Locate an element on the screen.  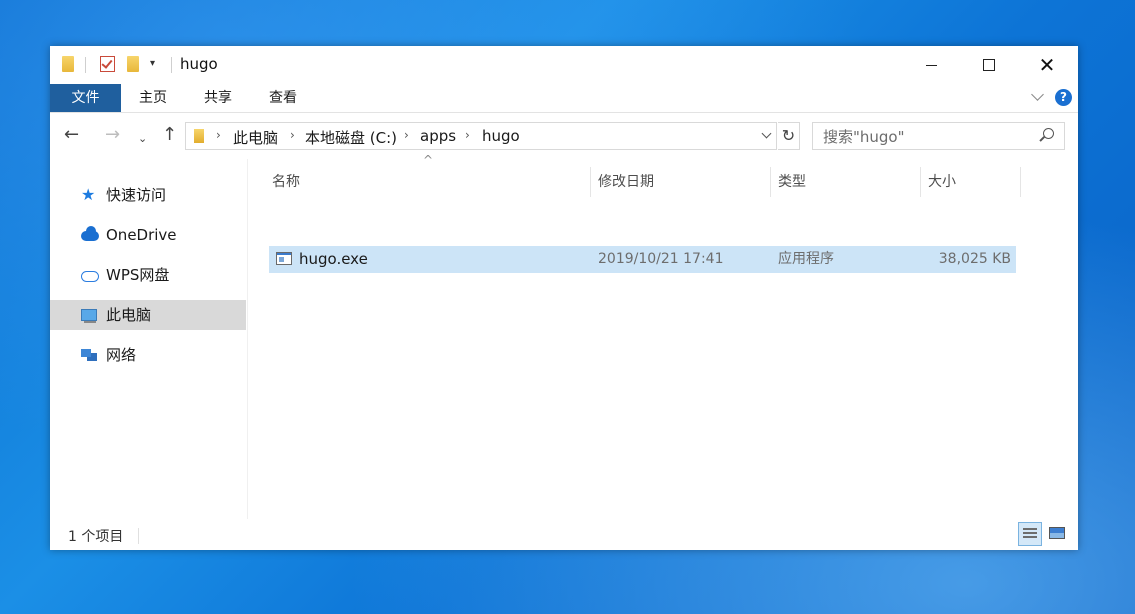
minimize-button is located at coordinates (931, 65).